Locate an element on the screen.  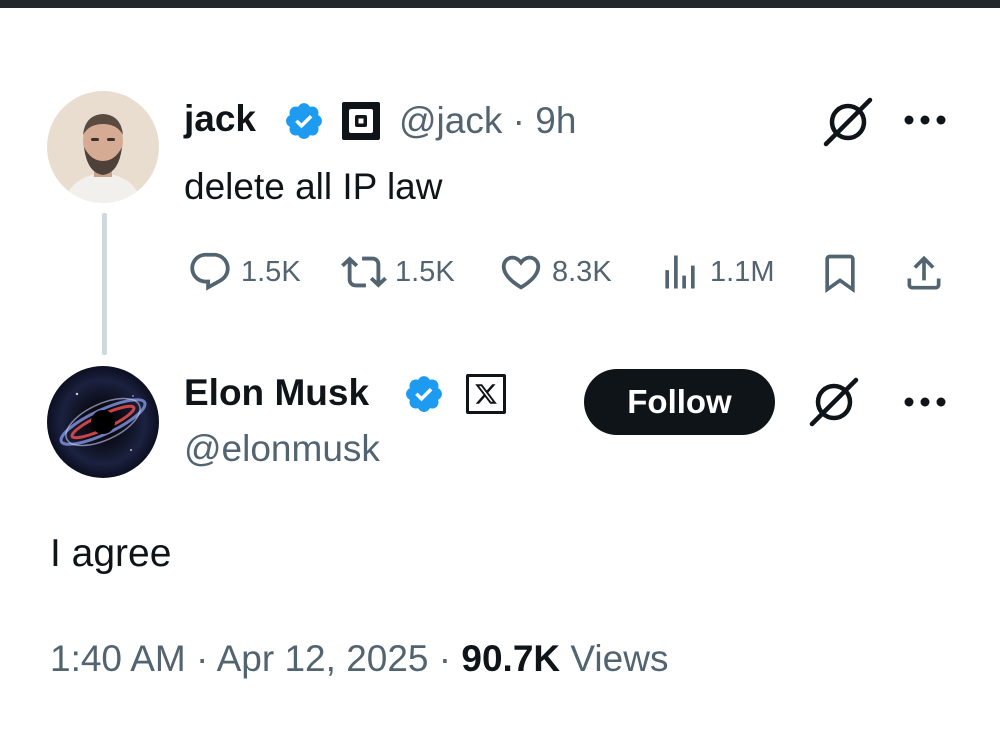
like-icon is located at coordinates (521, 272).